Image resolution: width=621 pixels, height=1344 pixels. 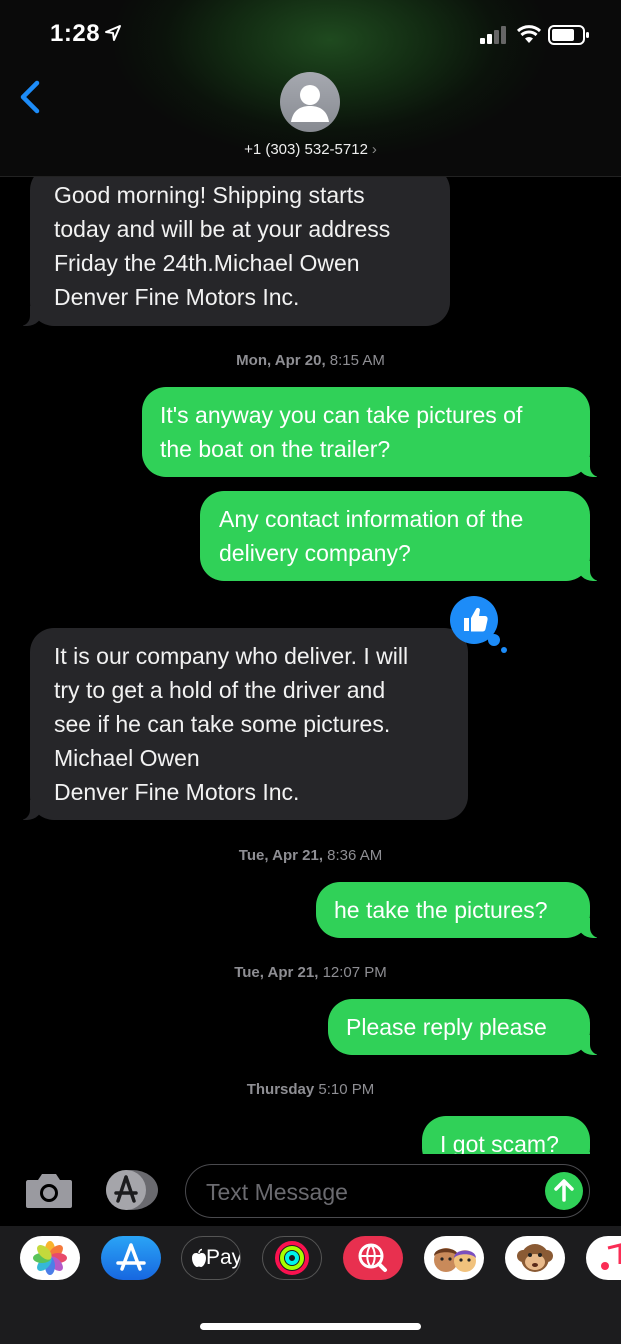 I want to click on app-store-app, so click(x=131, y=1258).